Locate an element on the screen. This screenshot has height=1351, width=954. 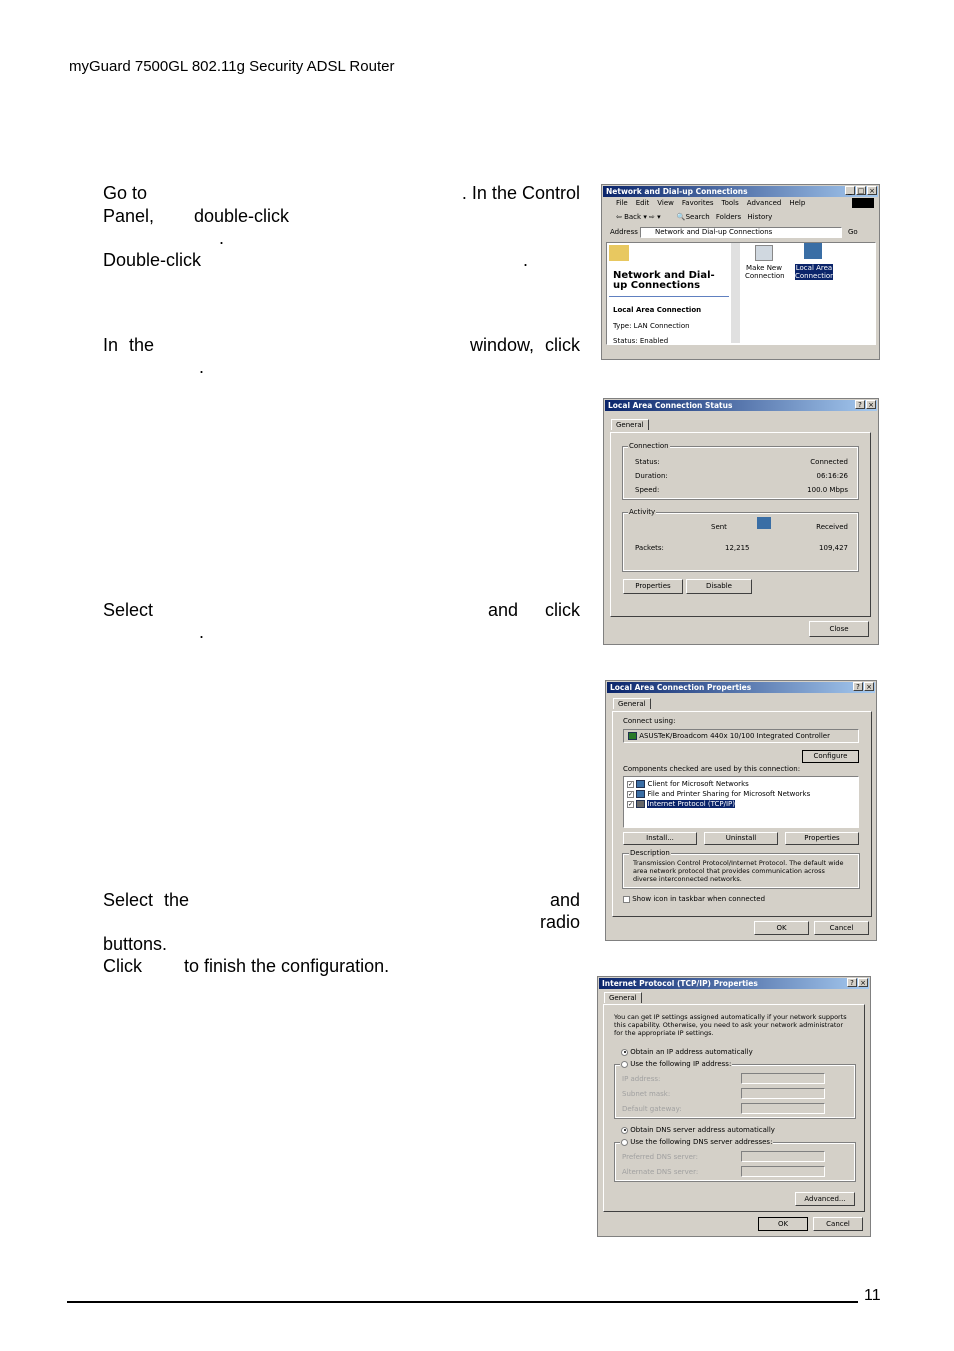
local-area-connection-icon is located at coordinates (813, 251).